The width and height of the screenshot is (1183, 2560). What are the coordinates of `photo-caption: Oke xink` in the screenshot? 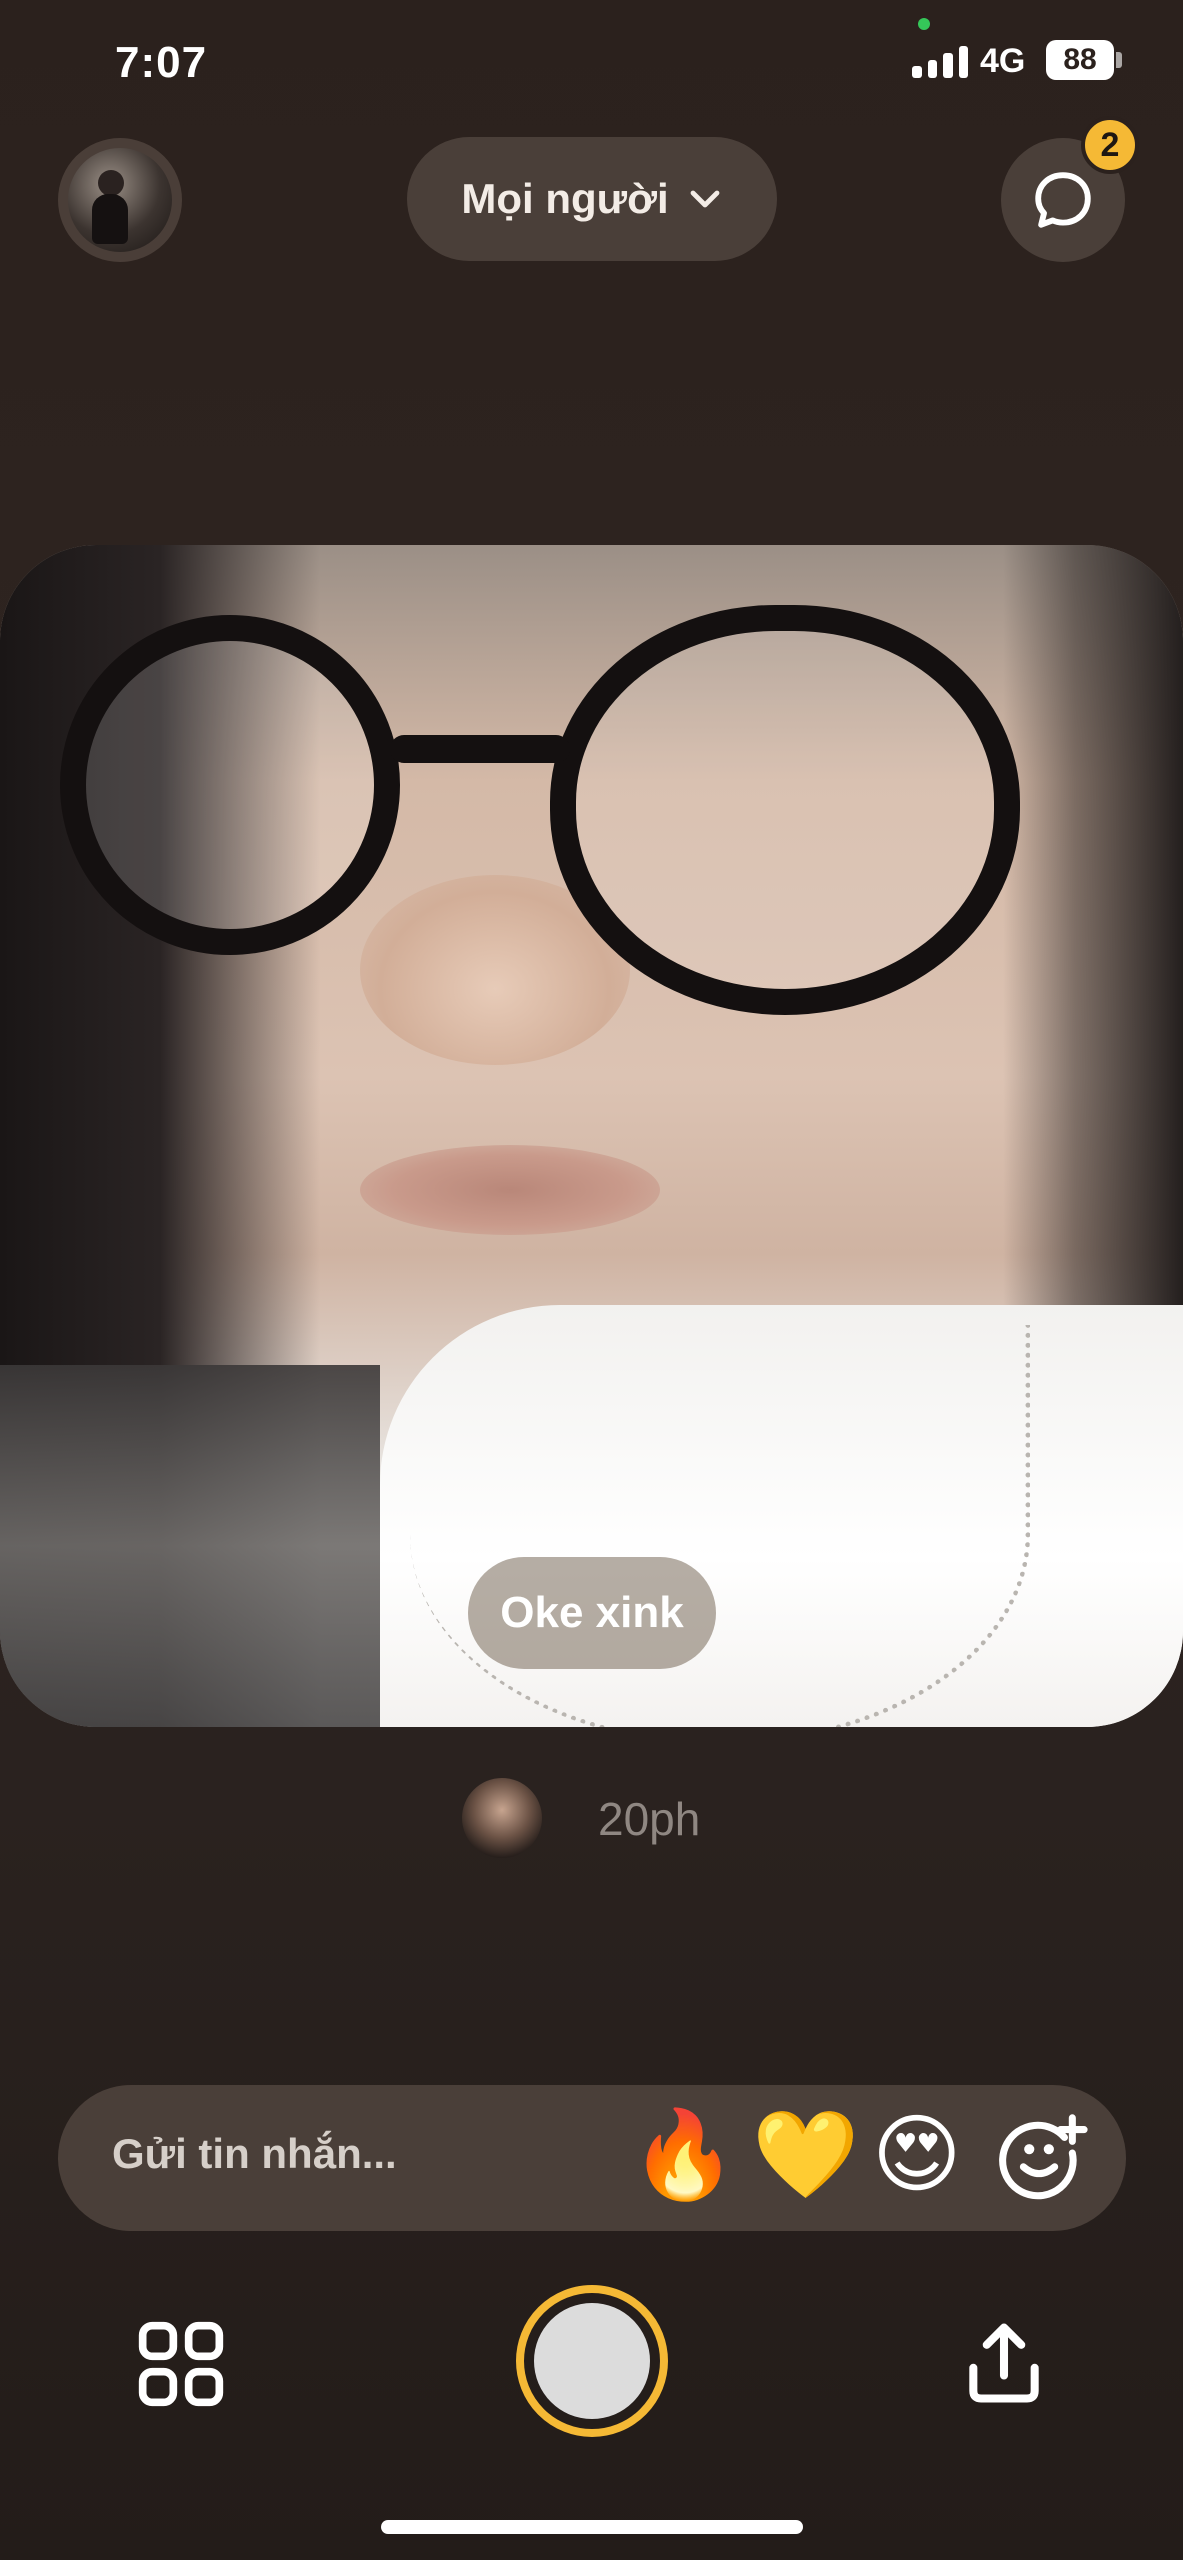 It's located at (592, 1613).